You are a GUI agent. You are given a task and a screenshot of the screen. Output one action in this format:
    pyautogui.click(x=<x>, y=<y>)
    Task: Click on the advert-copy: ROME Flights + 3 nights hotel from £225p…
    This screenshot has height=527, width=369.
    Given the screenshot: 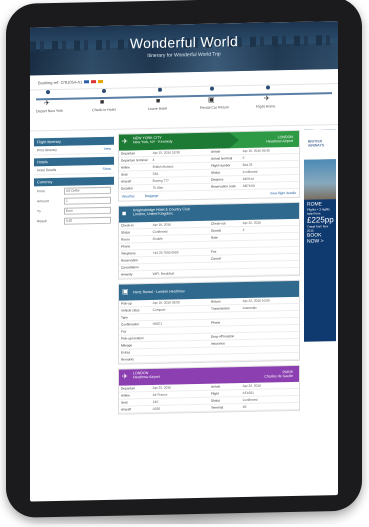 What is the action you would take?
    pyautogui.click(x=320, y=223)
    